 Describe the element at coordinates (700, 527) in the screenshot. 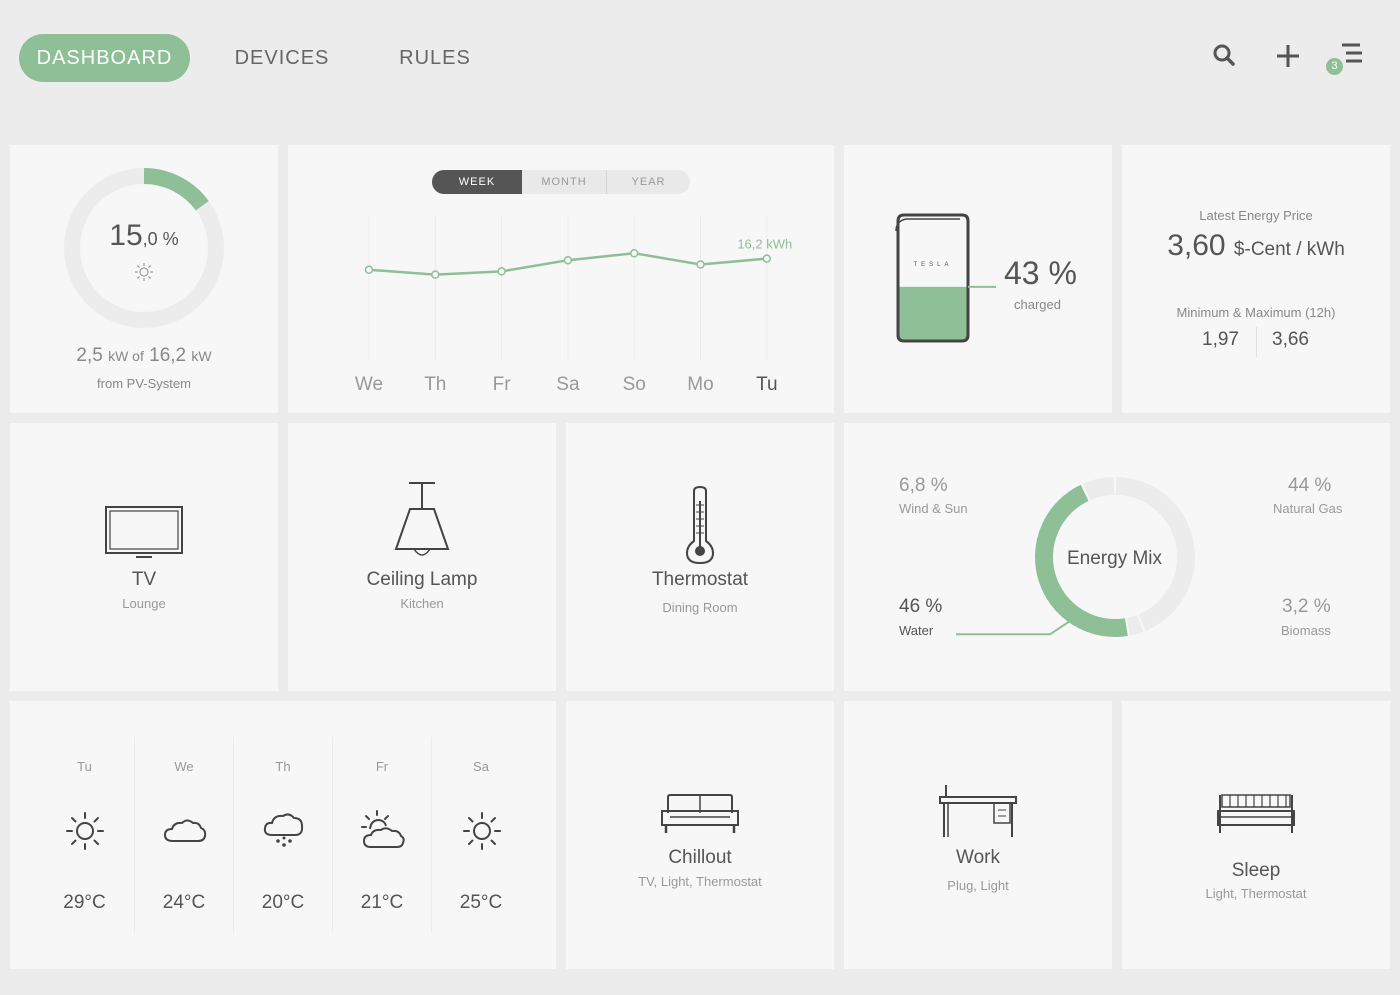

I see `thermometer-icon` at that location.